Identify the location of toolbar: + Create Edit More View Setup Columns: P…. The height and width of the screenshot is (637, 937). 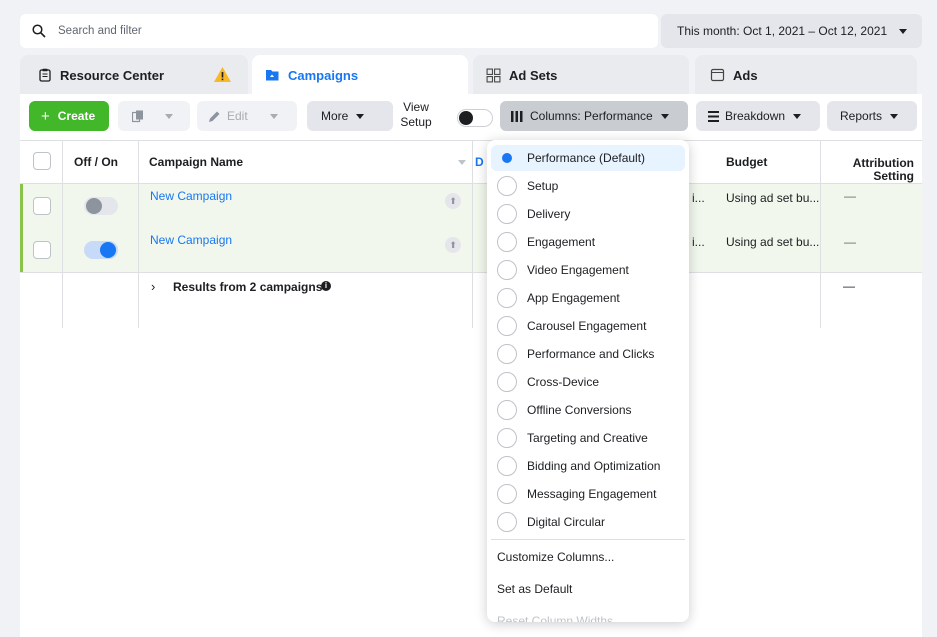
(471, 117).